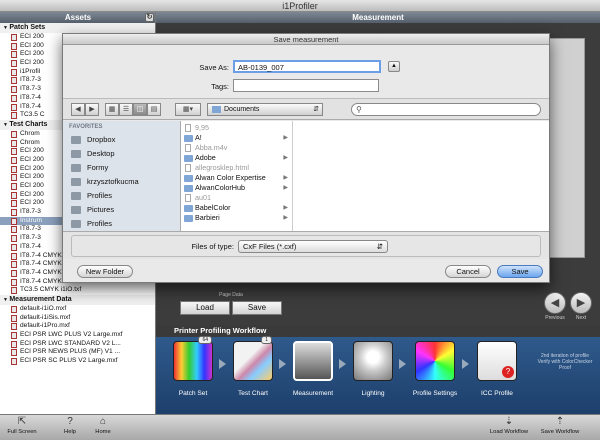  What do you see at coordinates (253, 366) in the screenshot?
I see `workflow-step-test-chart: 1 Test Chart` at bounding box center [253, 366].